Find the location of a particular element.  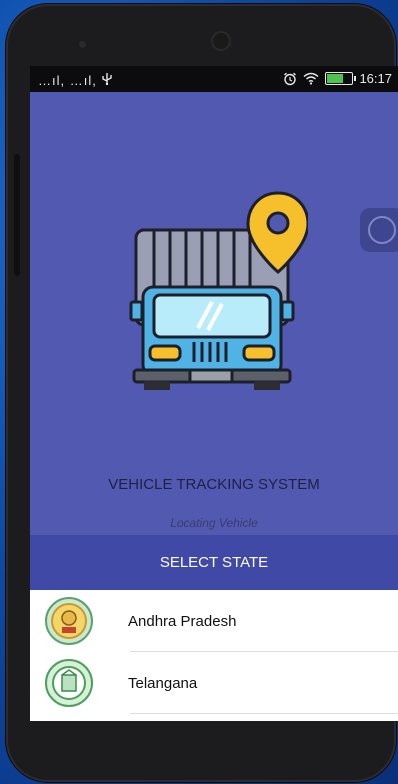

assistive-touch-button is located at coordinates (379, 230).